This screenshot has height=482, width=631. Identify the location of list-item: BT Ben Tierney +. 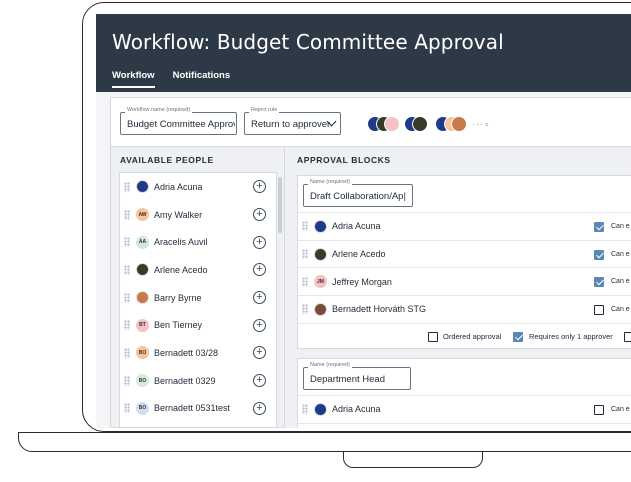
(198, 325).